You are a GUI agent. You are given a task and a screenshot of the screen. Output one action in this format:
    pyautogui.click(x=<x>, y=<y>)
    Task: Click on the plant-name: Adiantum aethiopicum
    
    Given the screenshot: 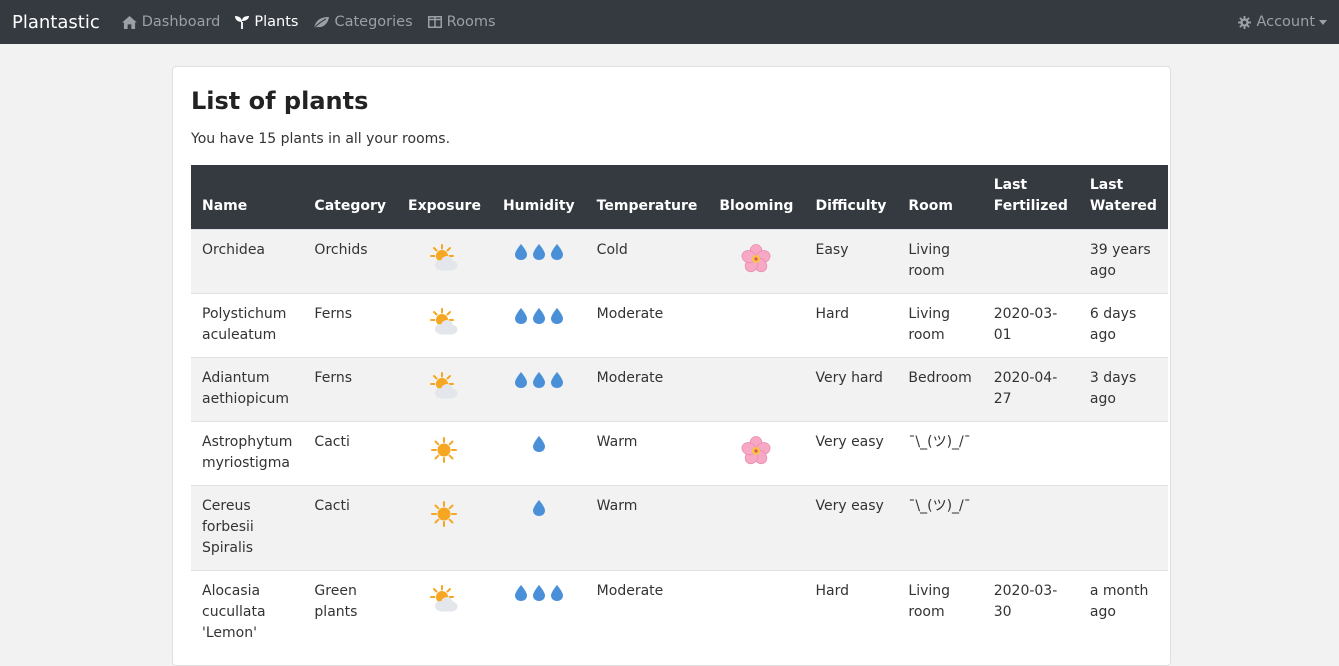 What is the action you would take?
    pyautogui.click(x=247, y=389)
    